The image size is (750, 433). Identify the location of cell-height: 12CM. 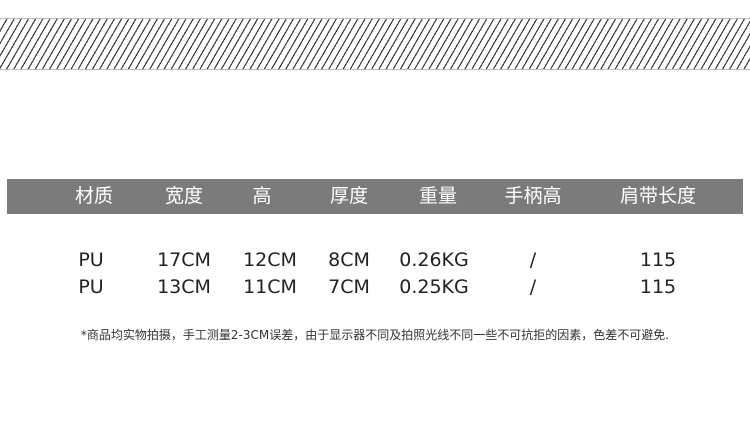
(270, 260).